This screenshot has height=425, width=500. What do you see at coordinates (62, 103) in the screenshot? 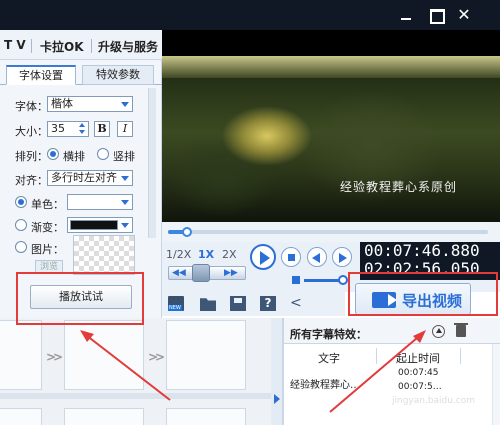
I see `font-select-value: 楷体` at bounding box center [62, 103].